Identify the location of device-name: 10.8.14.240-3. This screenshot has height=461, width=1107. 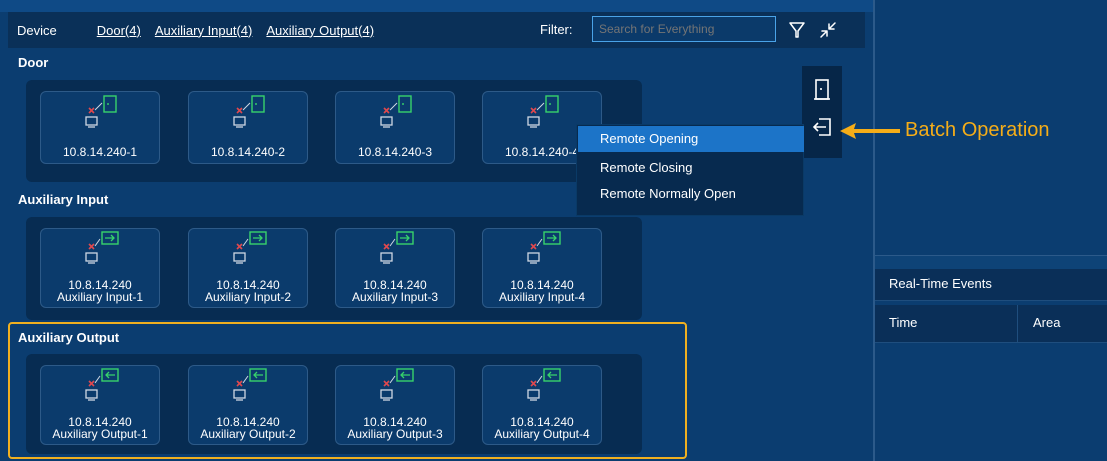
(395, 152).